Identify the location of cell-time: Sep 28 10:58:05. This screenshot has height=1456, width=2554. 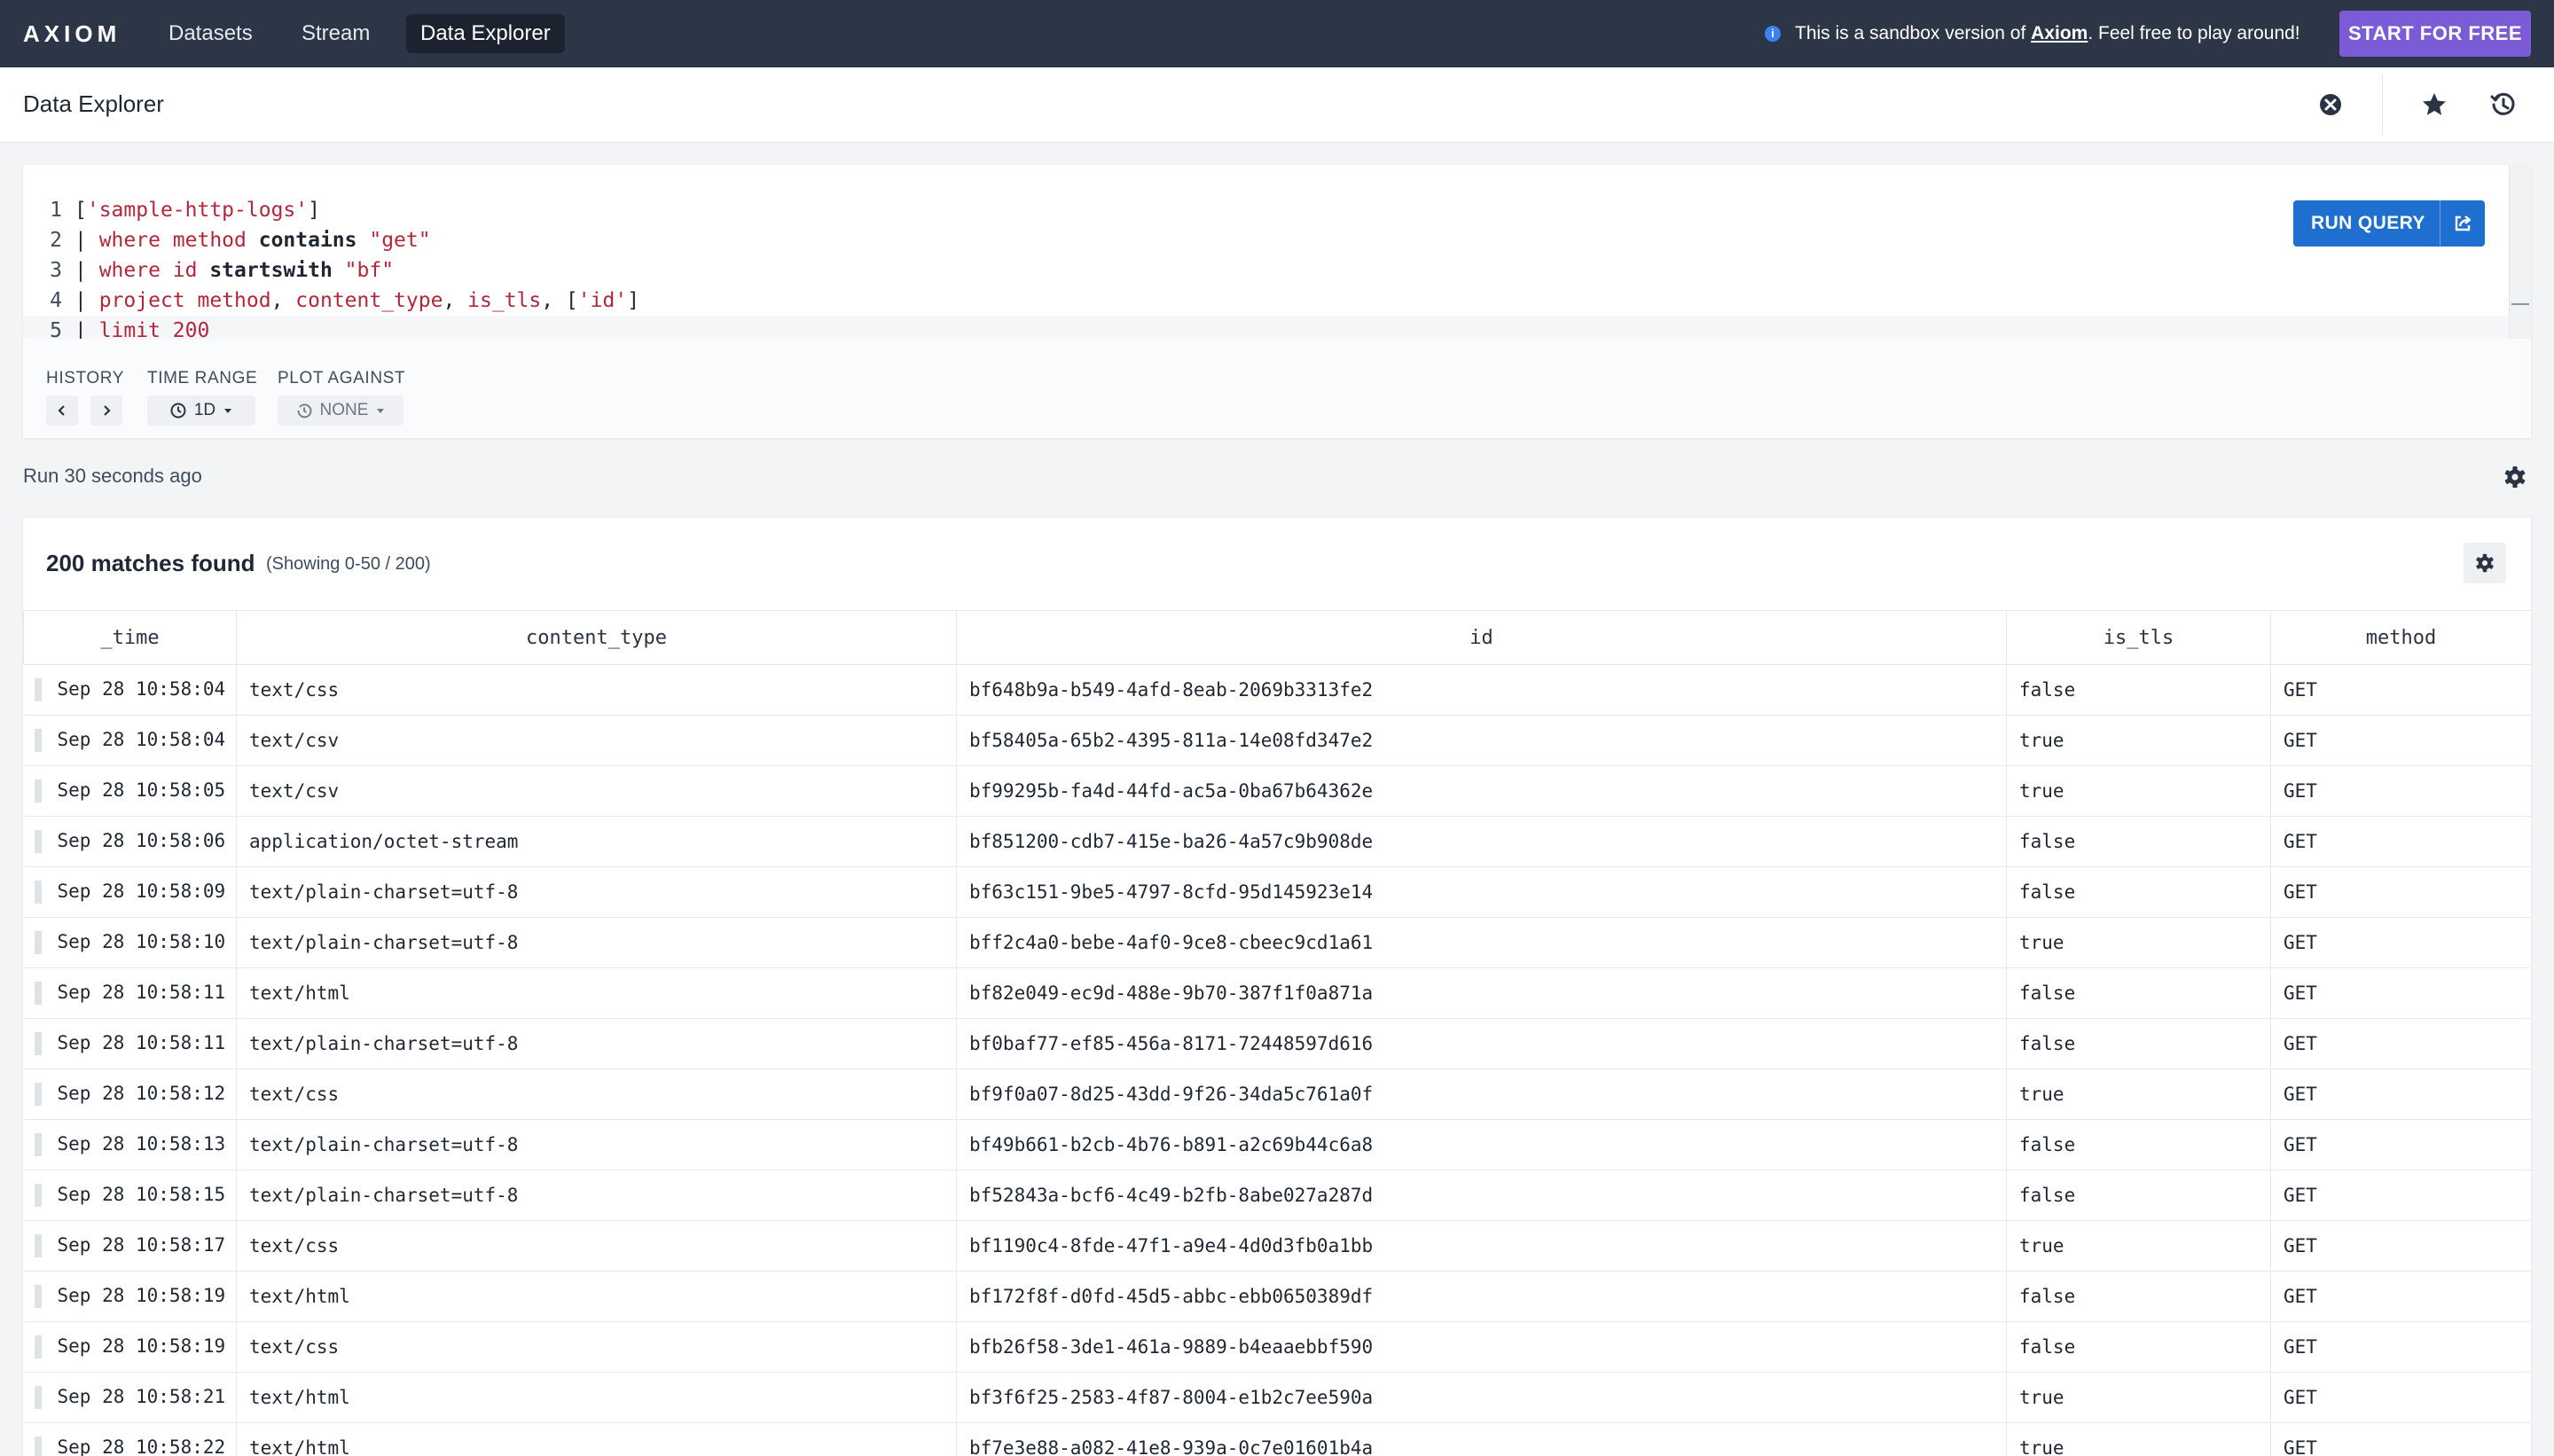
(130, 791).